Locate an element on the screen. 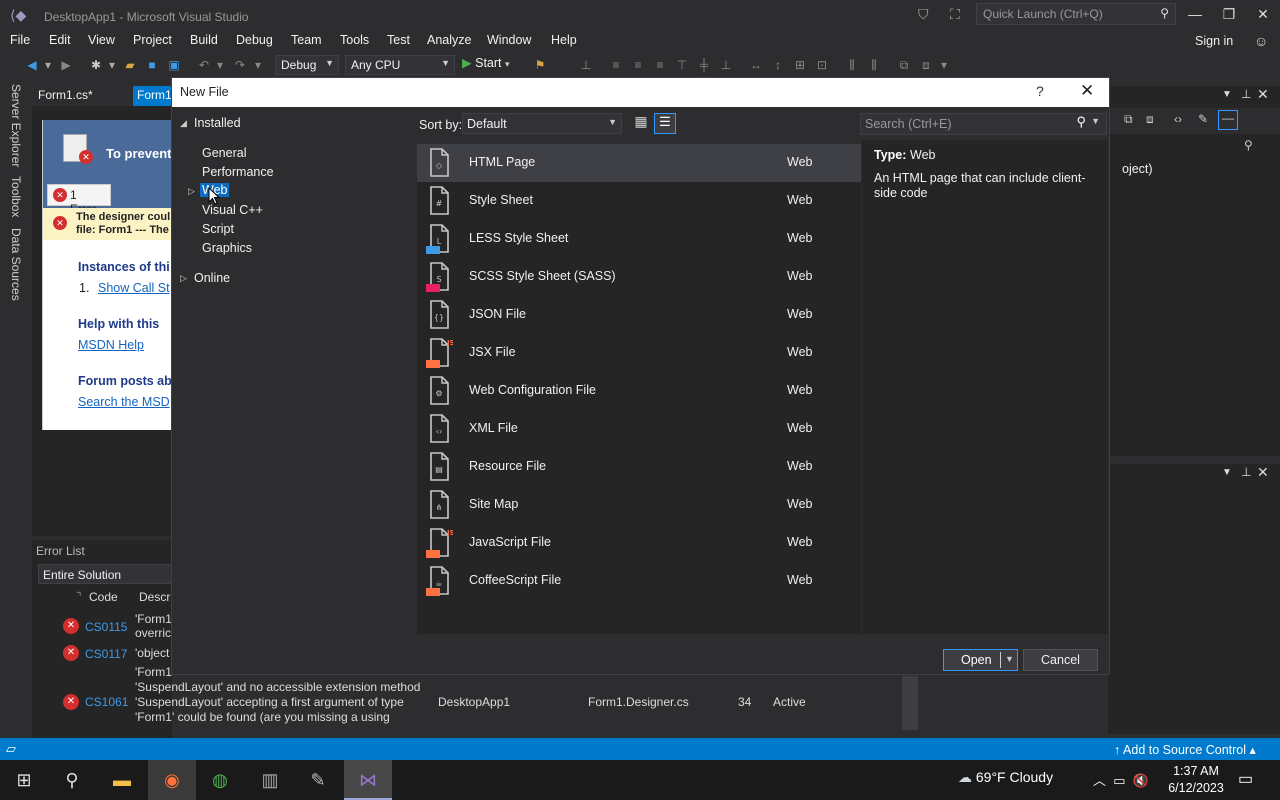  error-code-link: CS1061 is located at coordinates (106, 702).